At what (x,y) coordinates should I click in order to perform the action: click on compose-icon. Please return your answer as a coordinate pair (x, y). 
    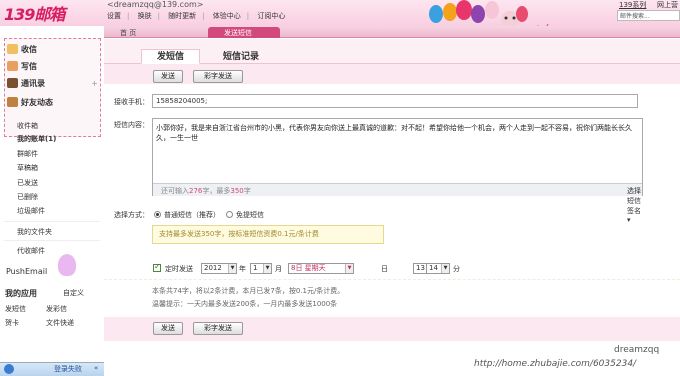
    Looking at the image, I should click on (12, 66).